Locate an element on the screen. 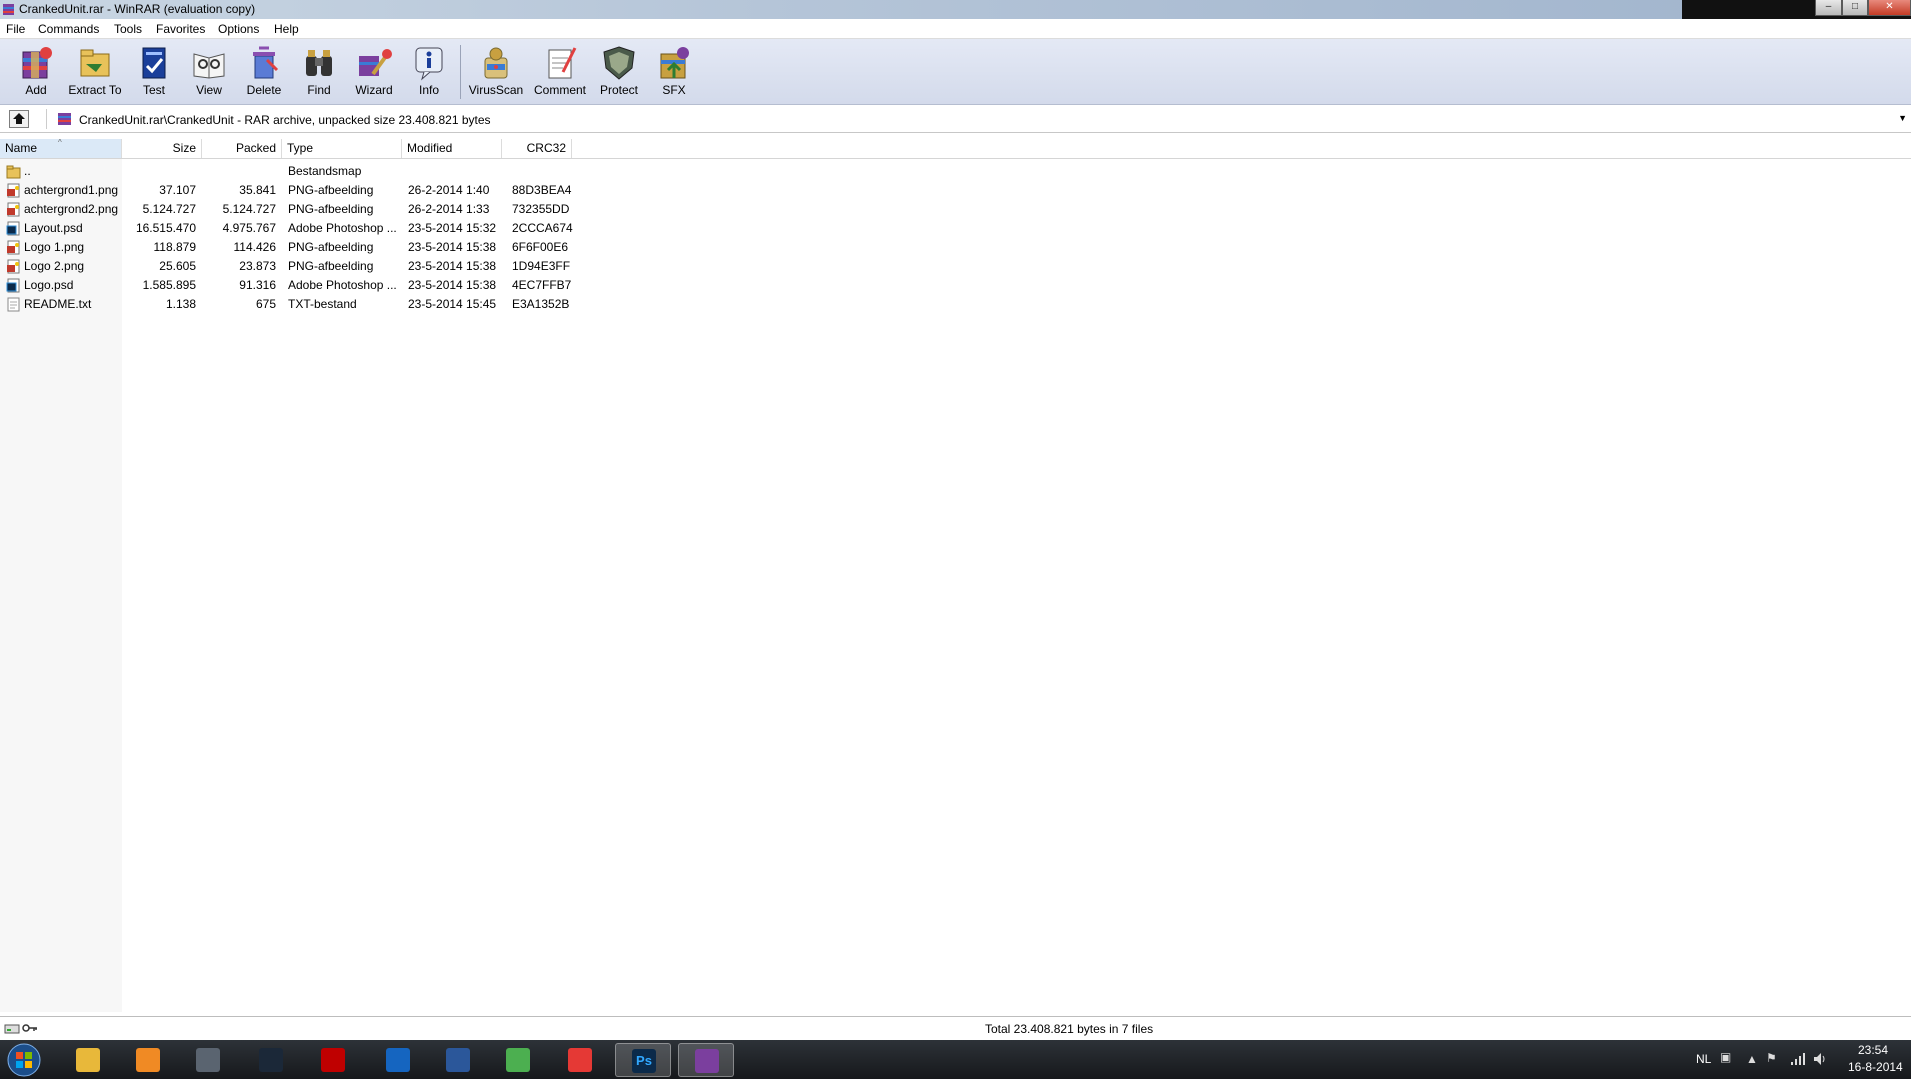  file-size: 5.124.727 is located at coordinates (169, 209).